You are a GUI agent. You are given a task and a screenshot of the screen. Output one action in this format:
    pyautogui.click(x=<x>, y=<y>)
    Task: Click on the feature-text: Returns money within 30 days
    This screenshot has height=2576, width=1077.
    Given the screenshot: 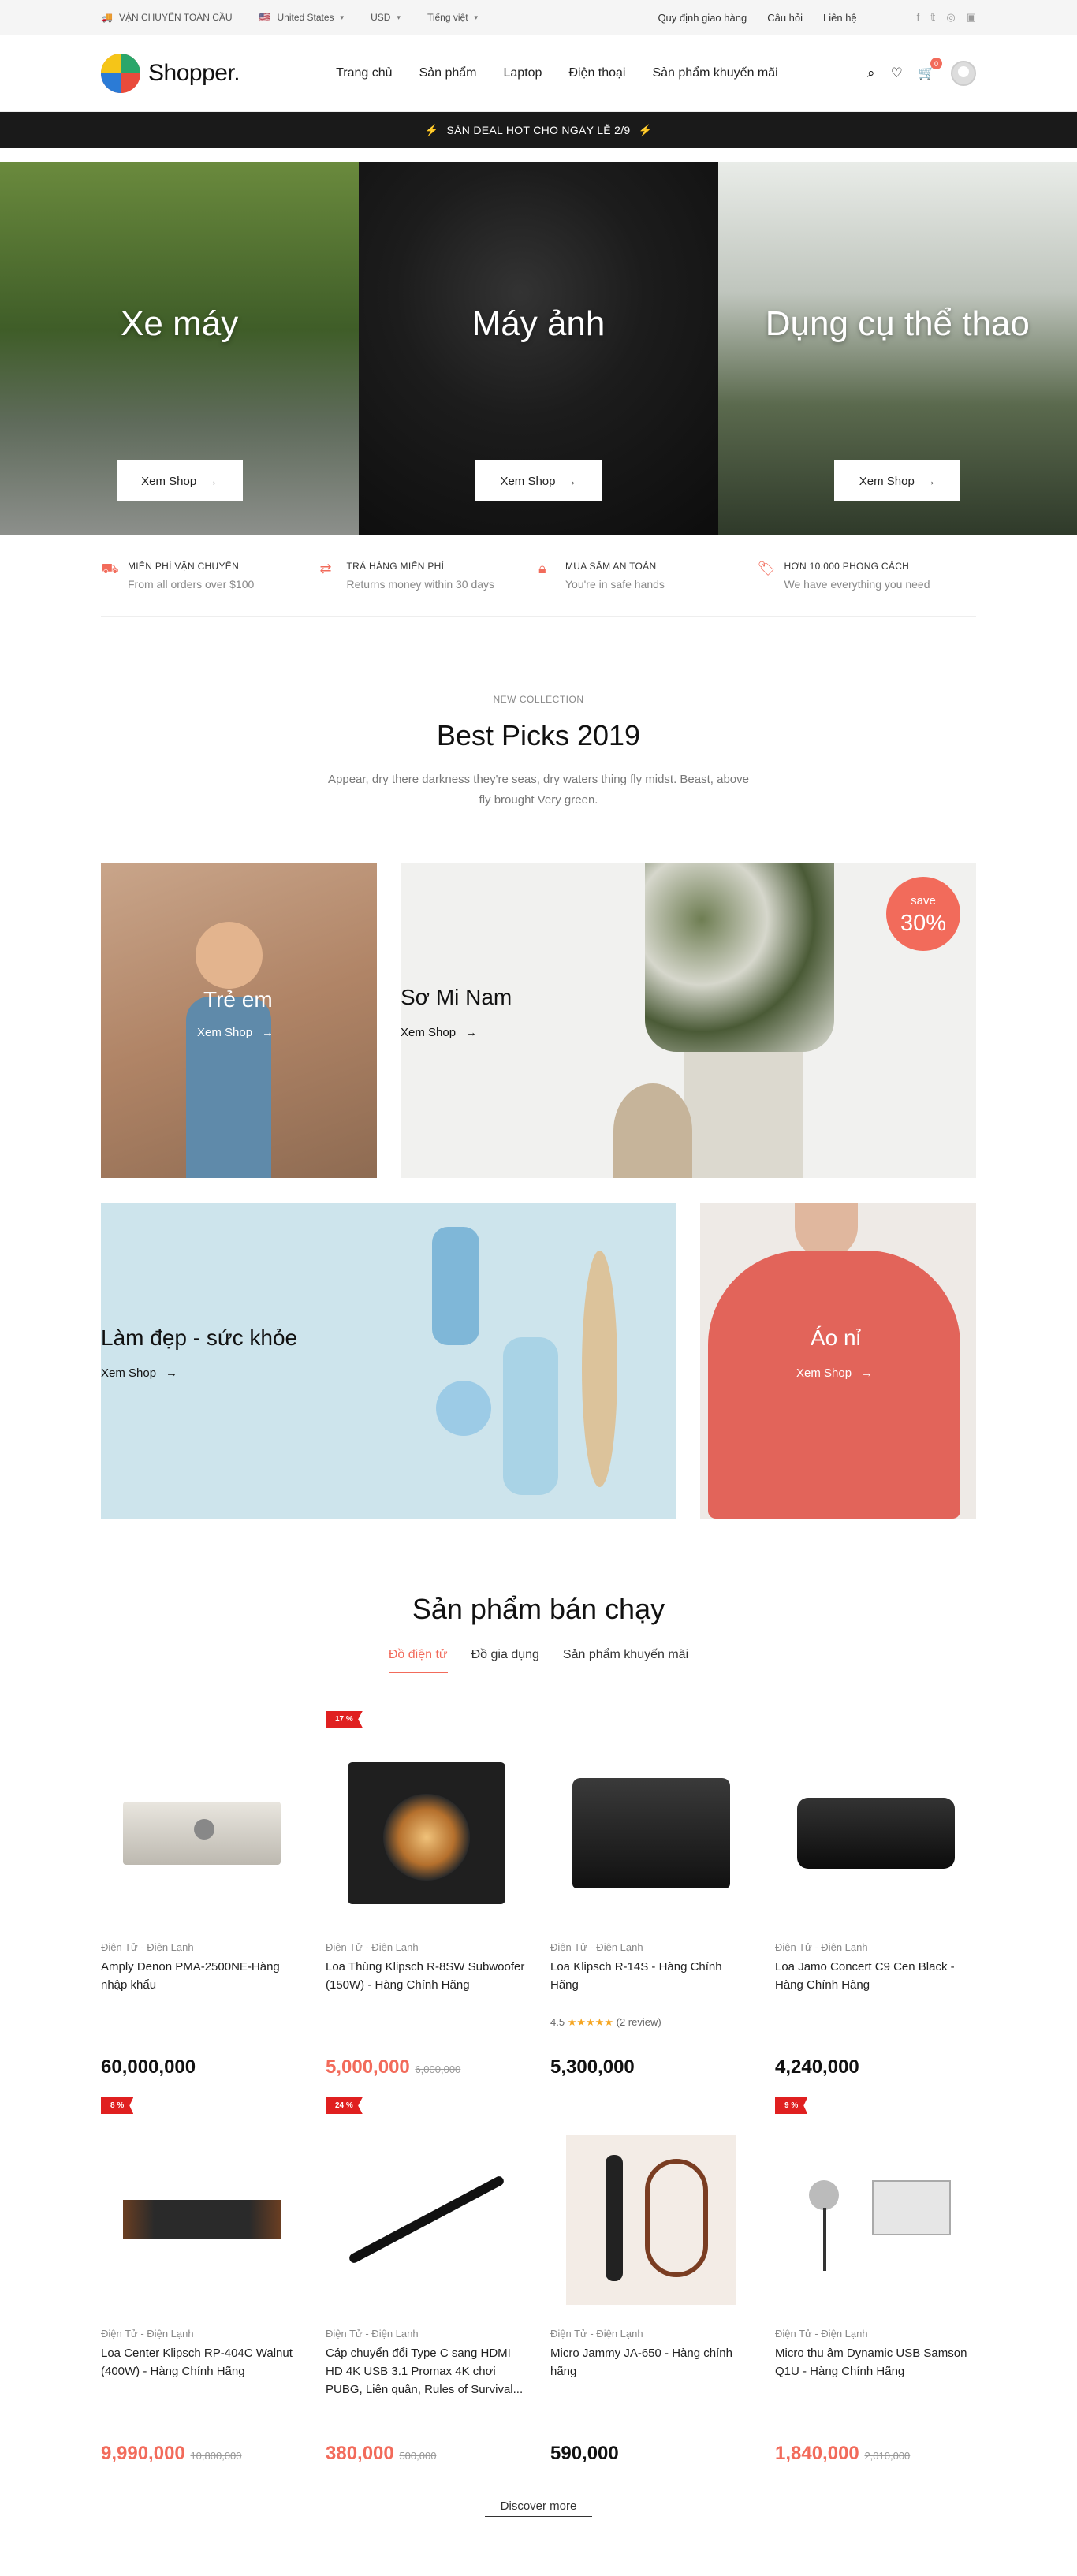 What is the action you would take?
    pyautogui.click(x=420, y=584)
    